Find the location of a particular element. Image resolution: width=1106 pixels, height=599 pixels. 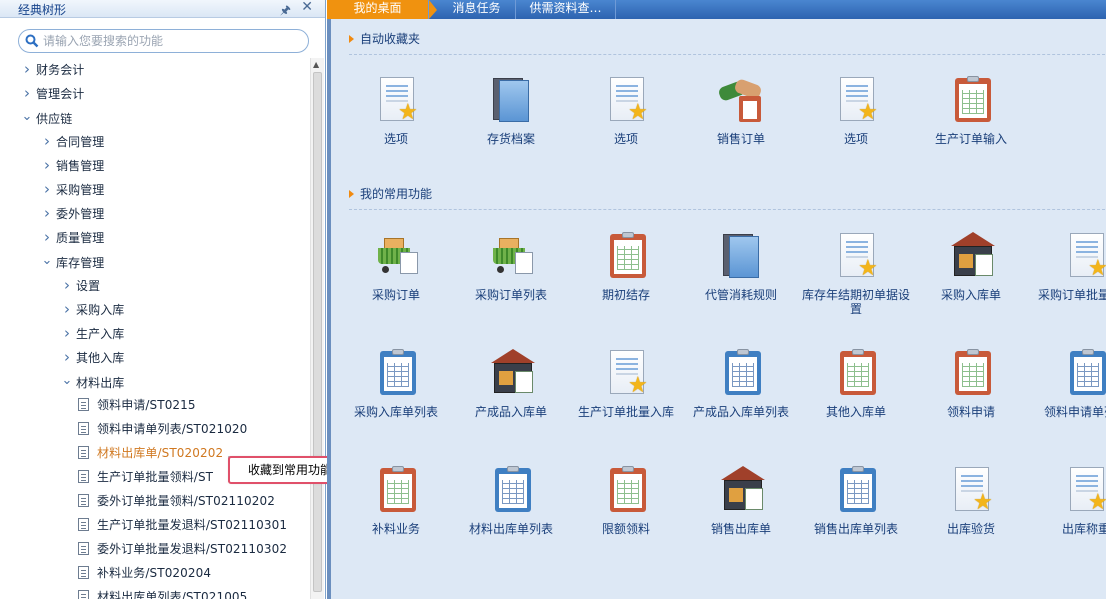

function-tile: 生产订单输入 is located at coordinates (971, 110).